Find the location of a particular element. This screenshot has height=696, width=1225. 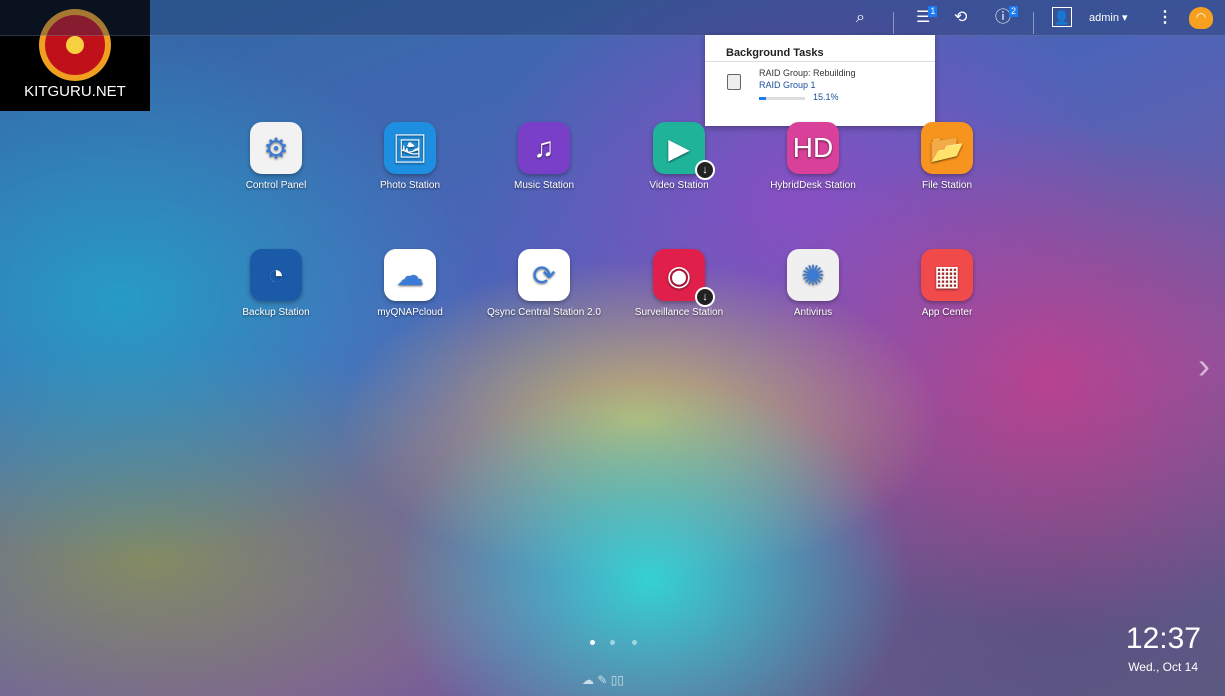

app-label: App Center is located at coordinates (947, 312).